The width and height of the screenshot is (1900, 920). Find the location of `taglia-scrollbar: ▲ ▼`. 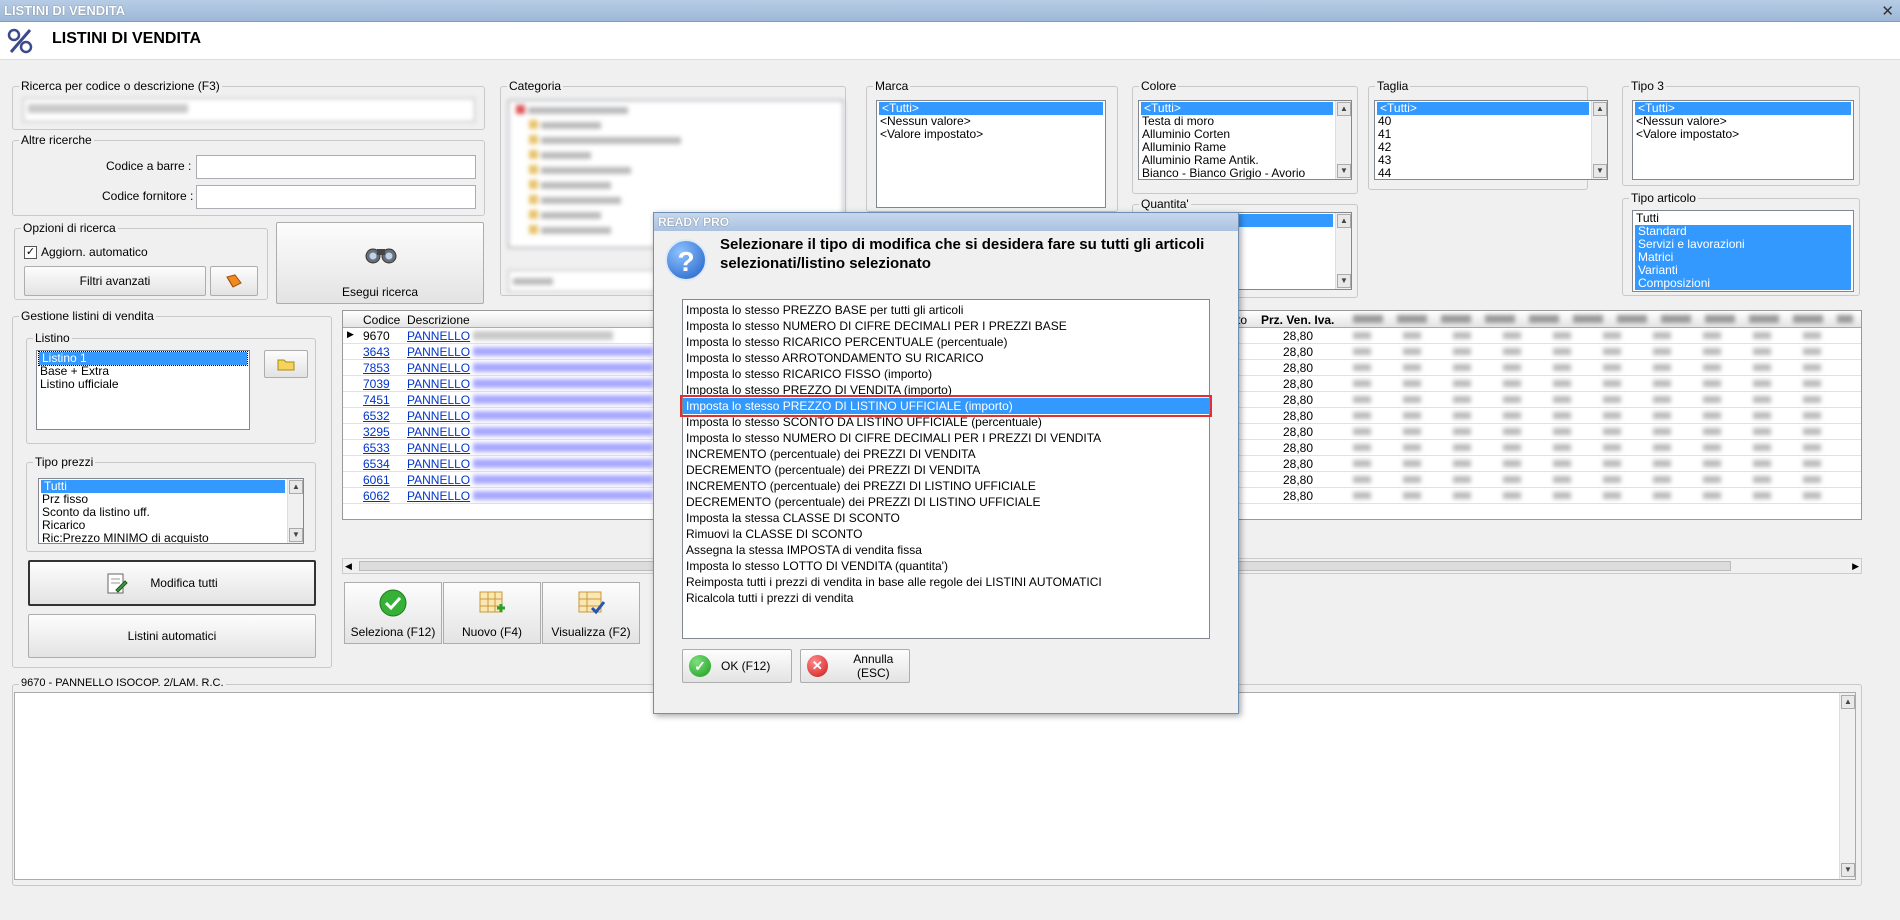

taglia-scrollbar: ▲ ▼ is located at coordinates (1599, 140).